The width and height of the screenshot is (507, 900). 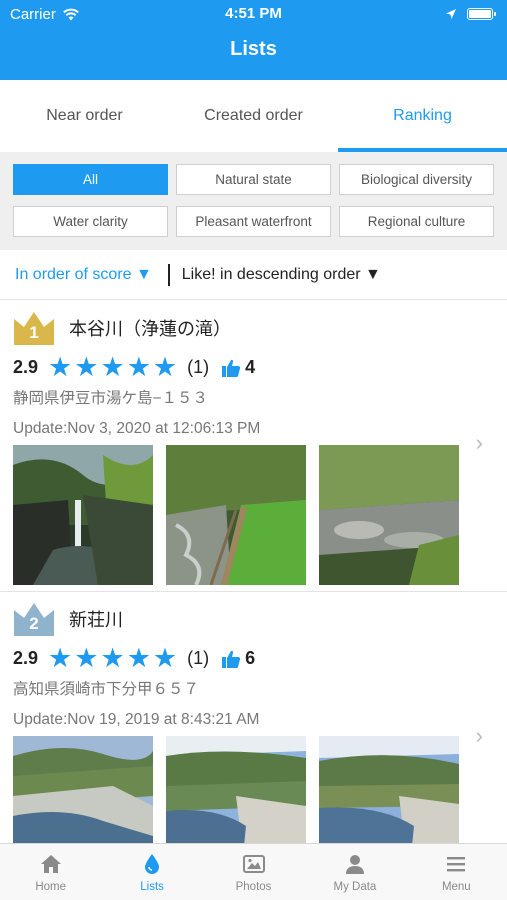 What do you see at coordinates (456, 863) in the screenshot?
I see `menu-icon` at bounding box center [456, 863].